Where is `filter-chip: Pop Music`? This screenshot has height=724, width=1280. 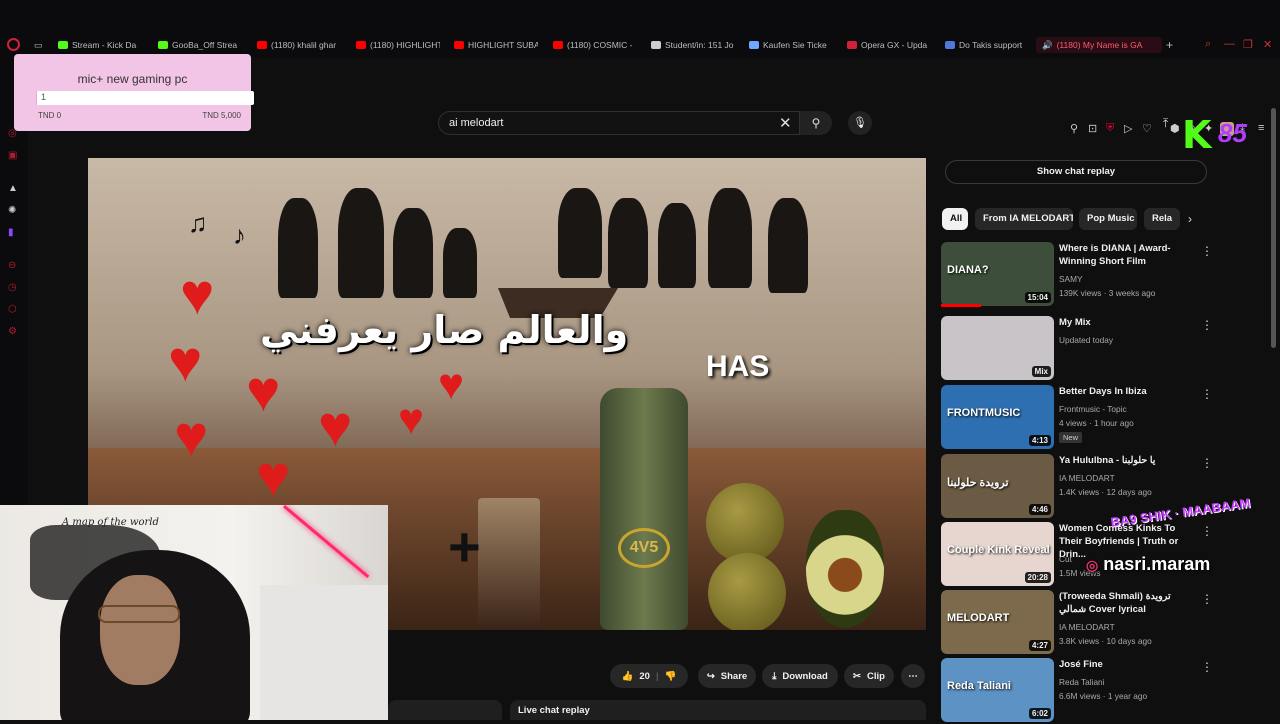 filter-chip: Pop Music is located at coordinates (1108, 219).